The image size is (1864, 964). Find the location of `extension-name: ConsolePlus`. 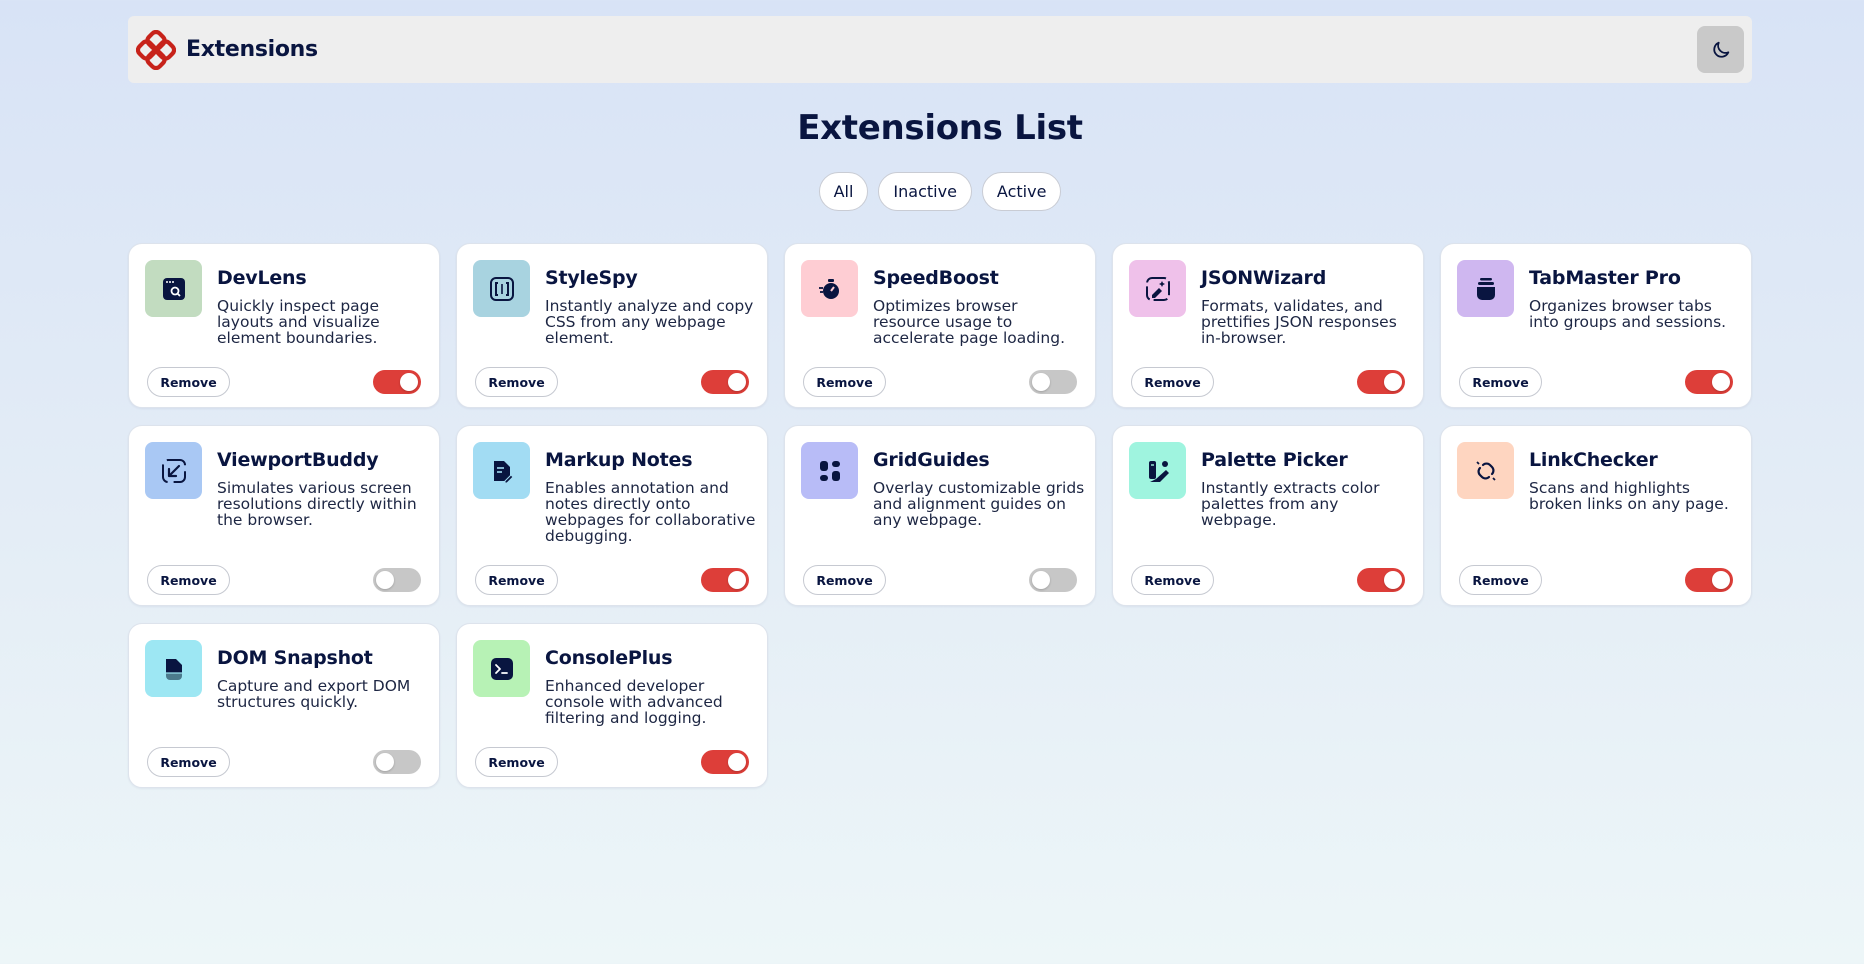

extension-name: ConsolePlus is located at coordinates (609, 658).